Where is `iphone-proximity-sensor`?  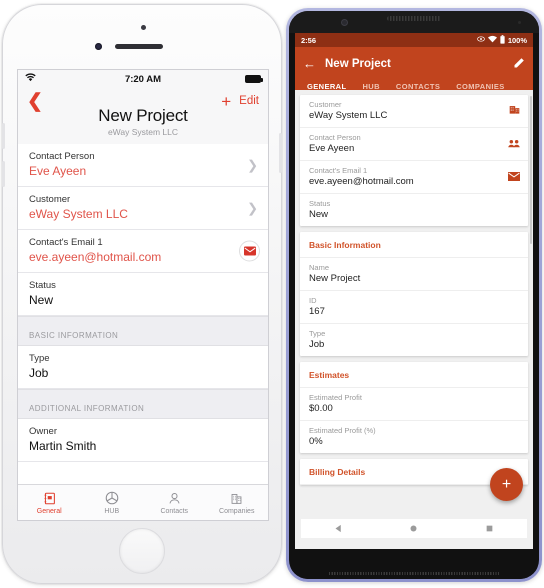 iphone-proximity-sensor is located at coordinates (143, 27).